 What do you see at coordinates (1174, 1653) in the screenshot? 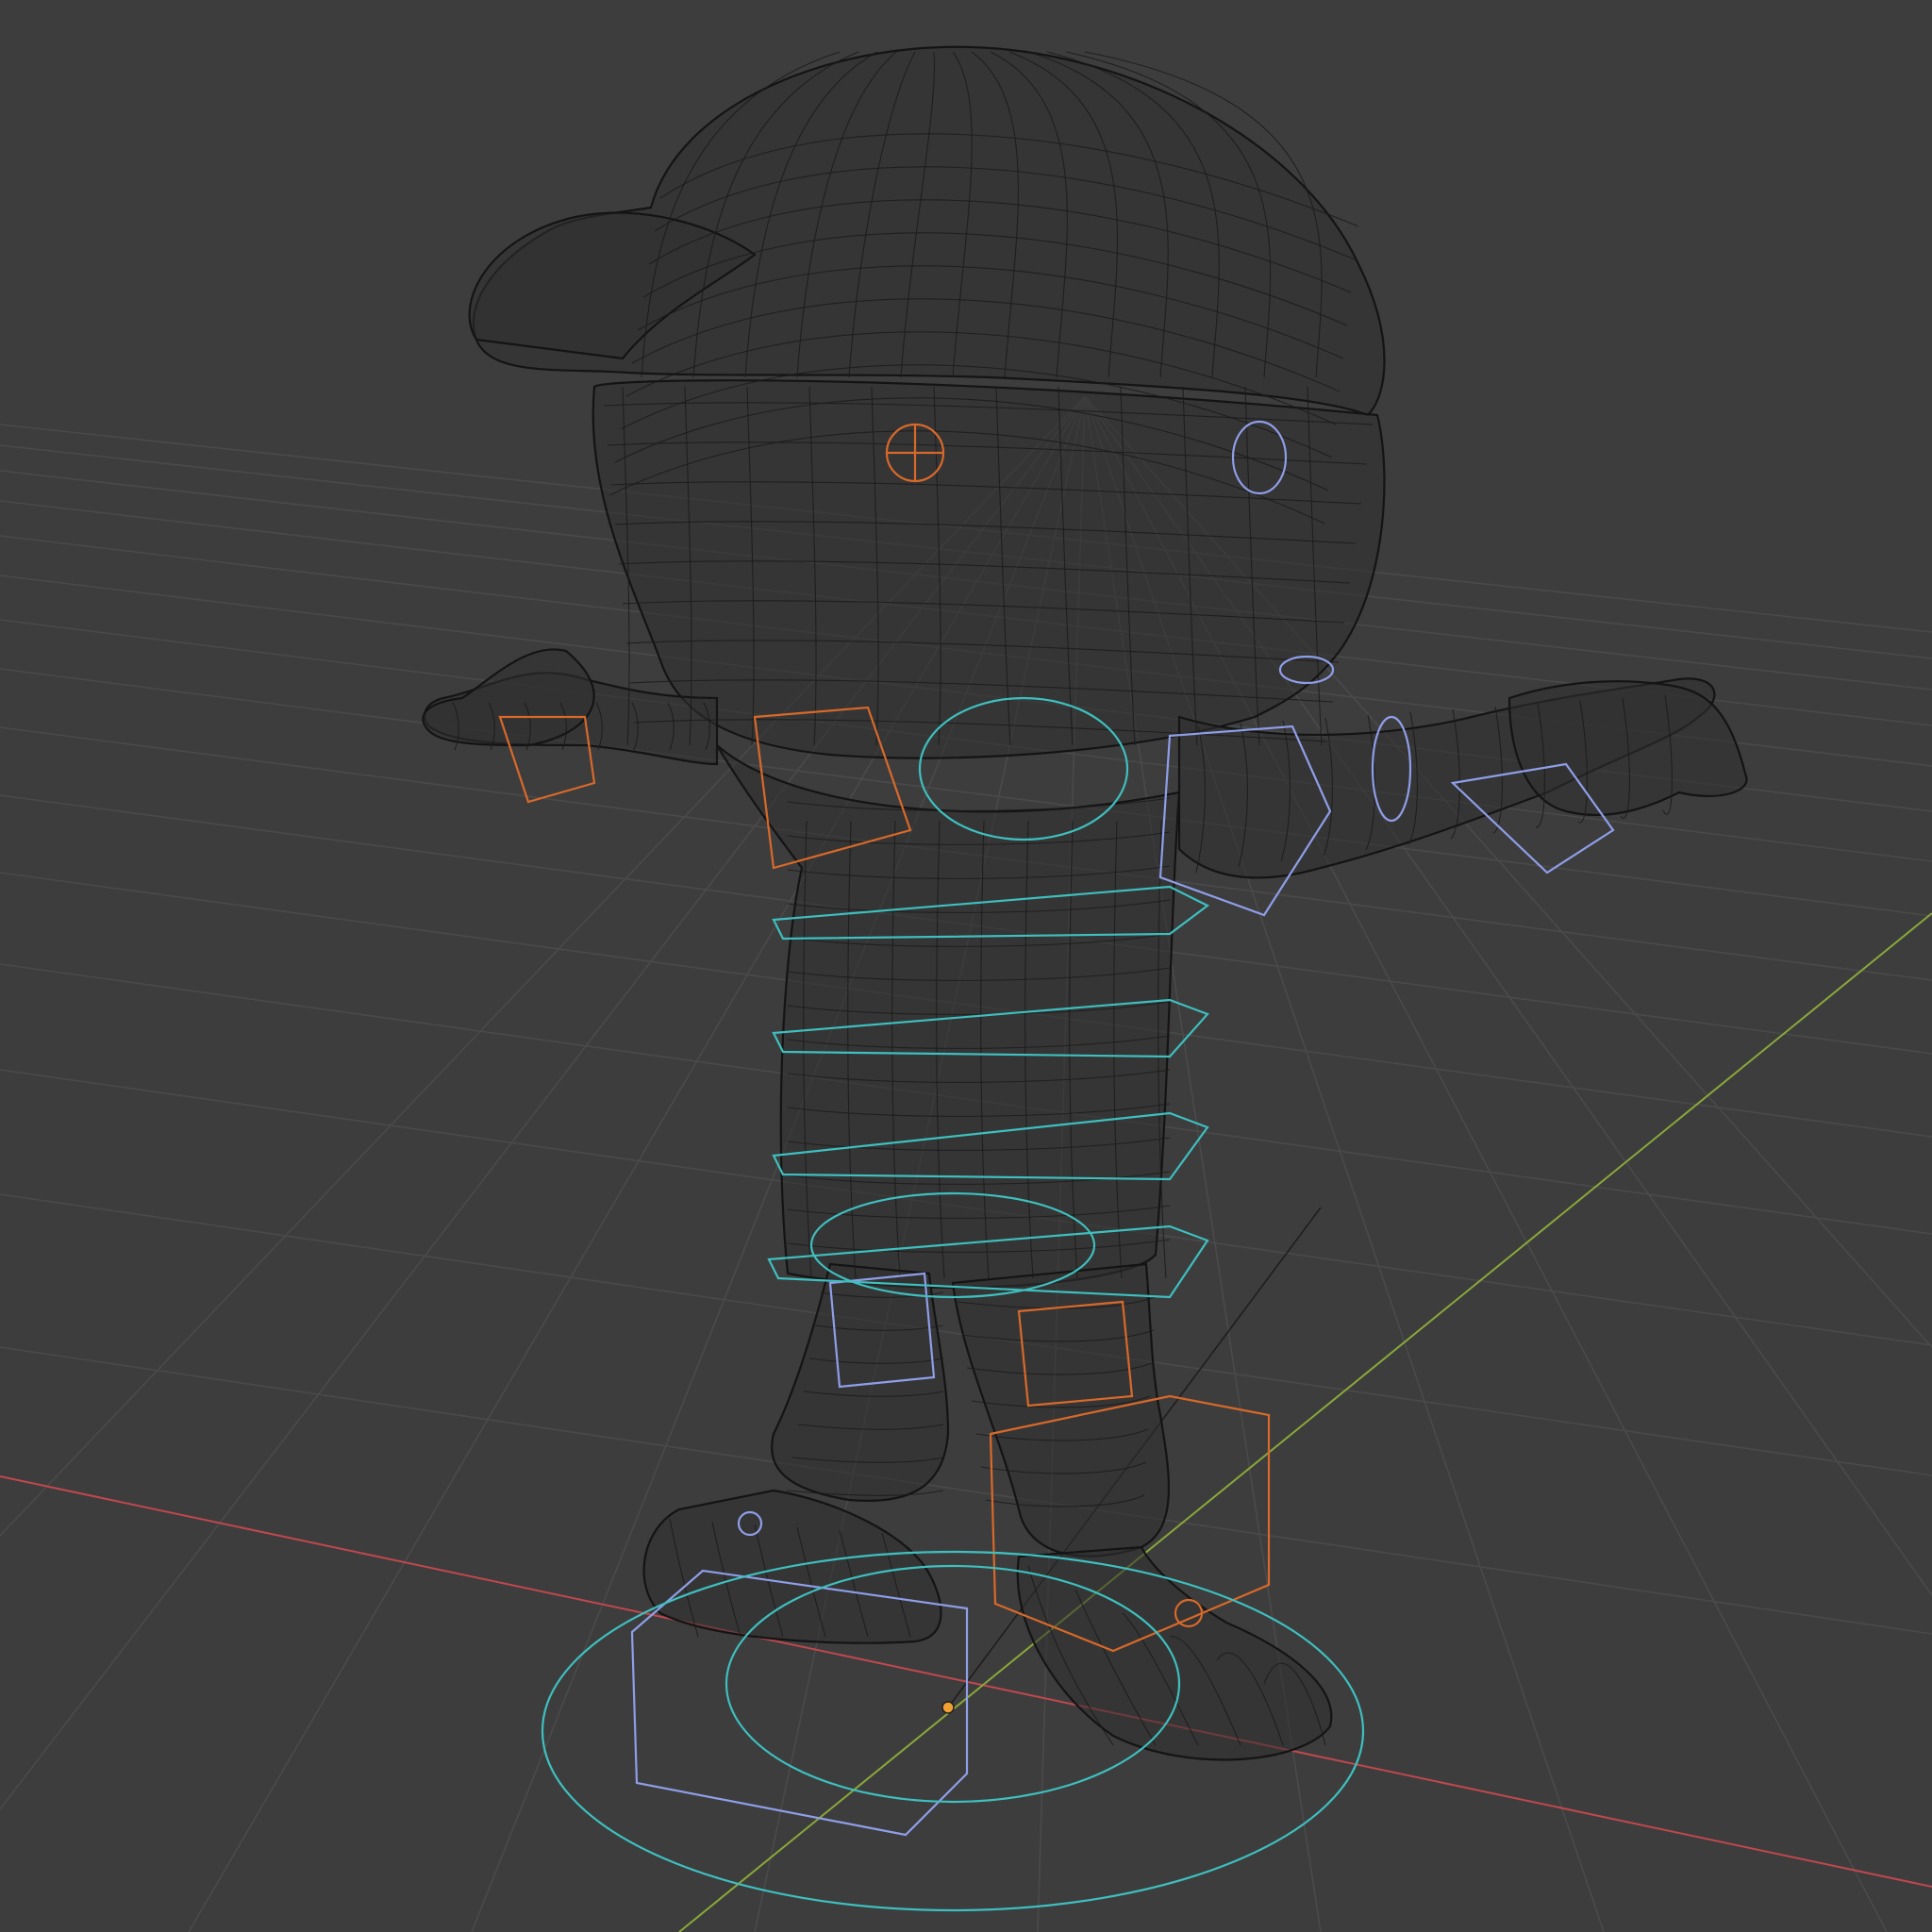
I see `right-foot` at bounding box center [1174, 1653].